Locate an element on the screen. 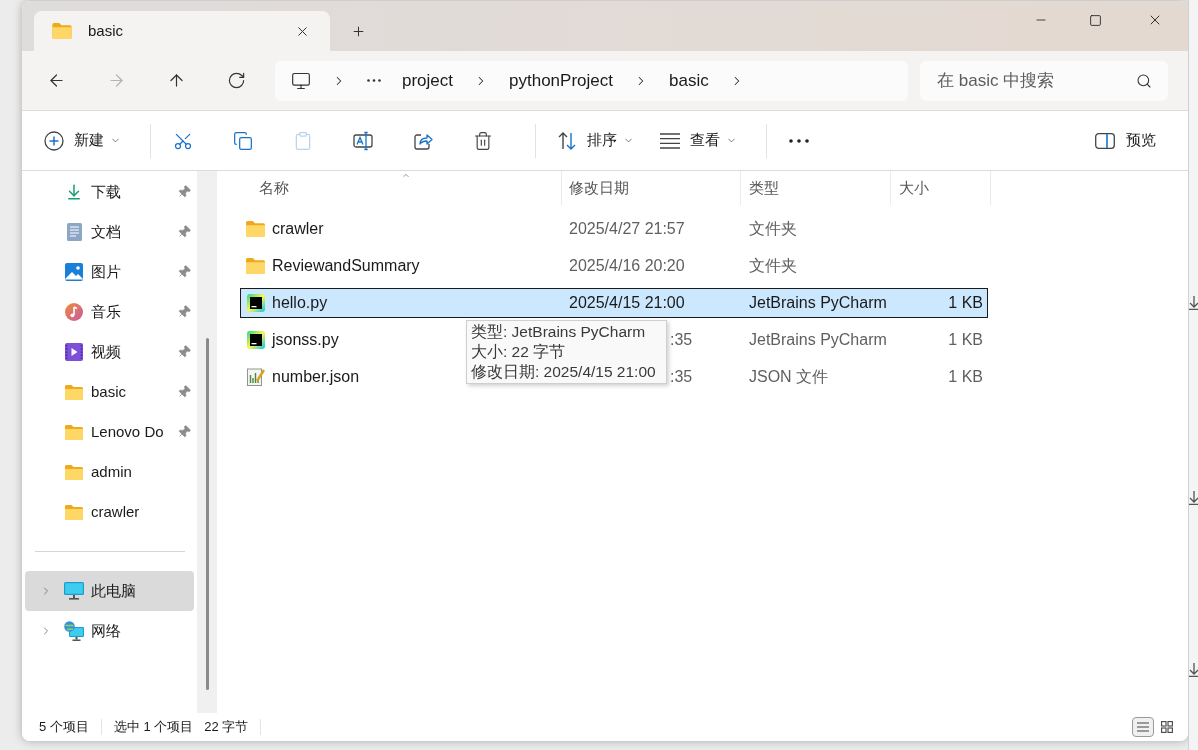 The width and height of the screenshot is (1198, 750). scrollbar-thumb is located at coordinates (207, 514).